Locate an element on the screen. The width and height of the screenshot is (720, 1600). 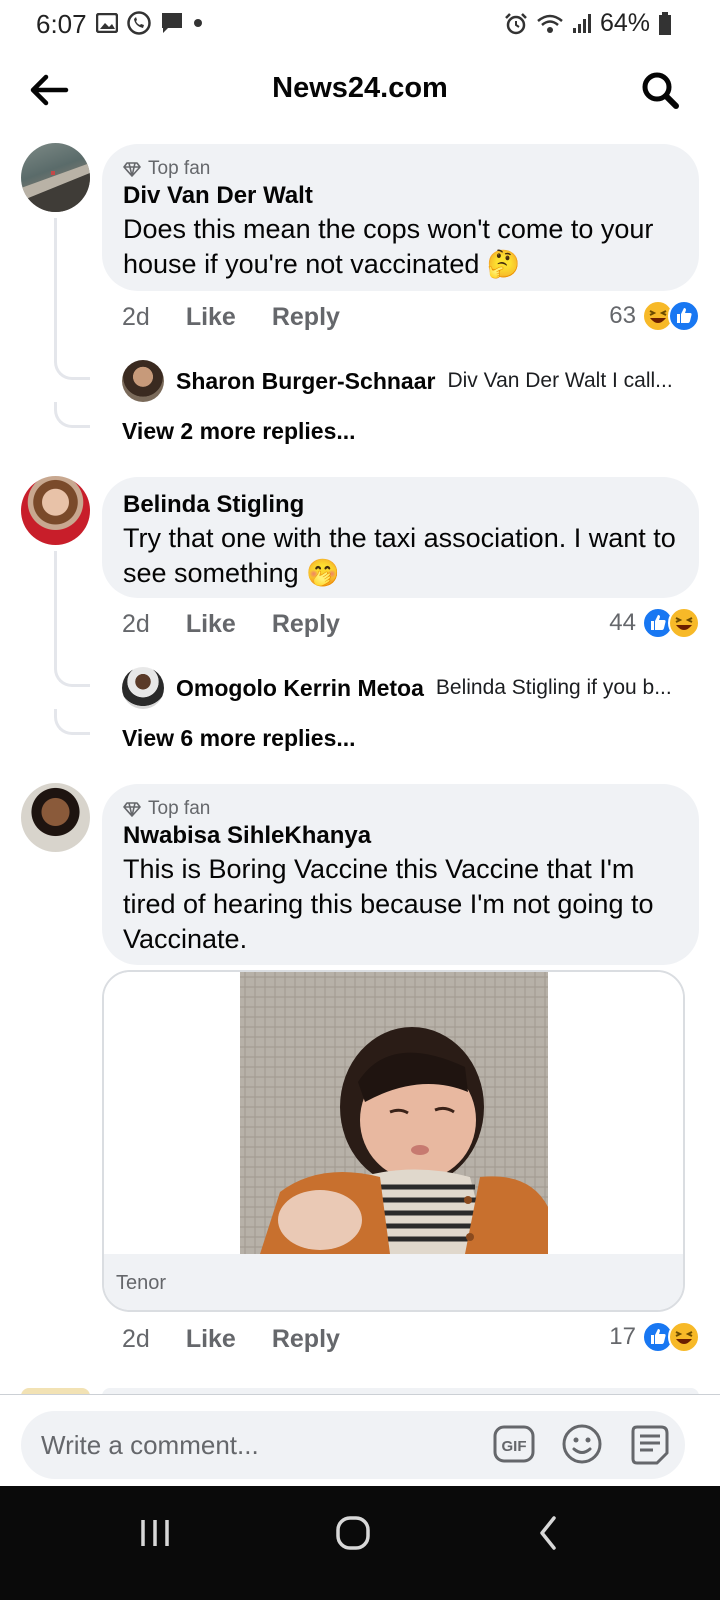
composer-icons: GIF is located at coordinates (582, 1444).